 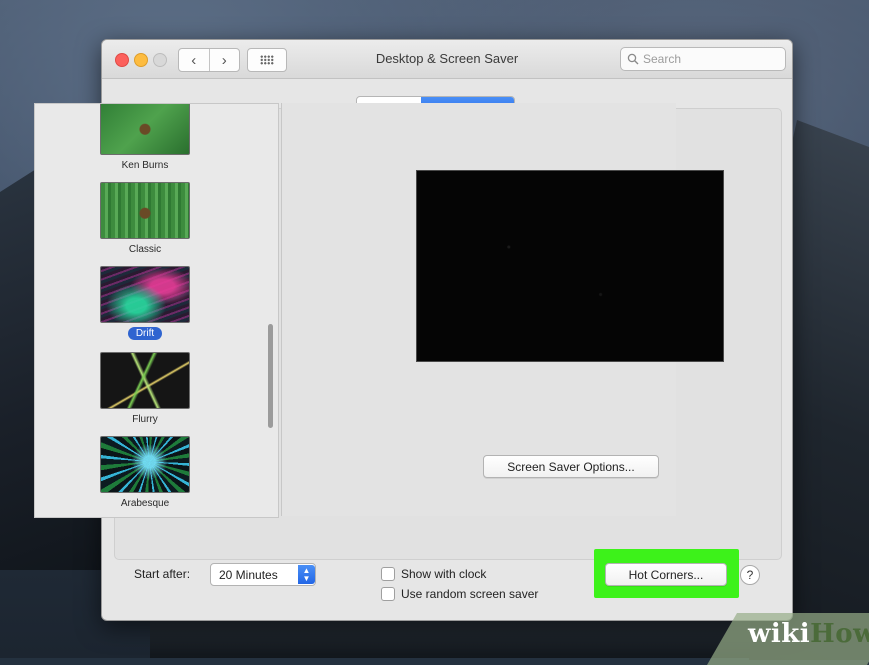 I want to click on use-random-checkbox: Use random screen saver, so click(x=459, y=594).